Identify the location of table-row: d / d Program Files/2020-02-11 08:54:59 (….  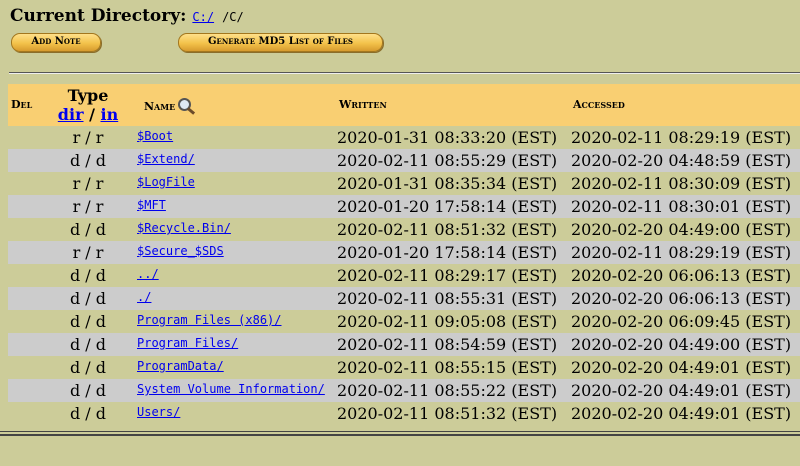
(404, 344).